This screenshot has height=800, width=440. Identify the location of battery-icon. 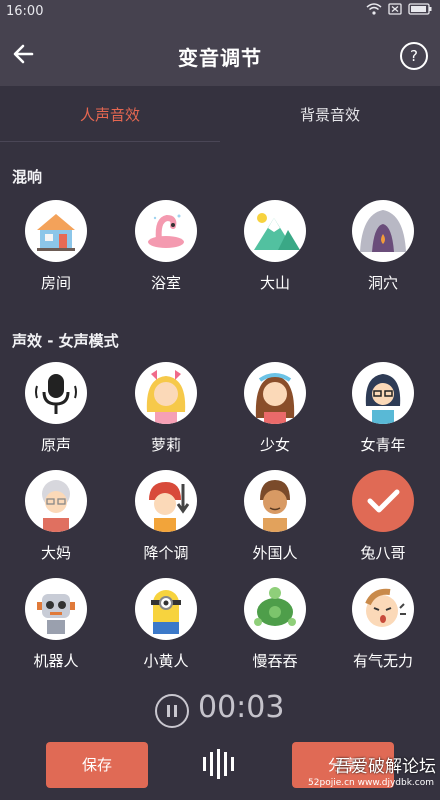
(420, 9).